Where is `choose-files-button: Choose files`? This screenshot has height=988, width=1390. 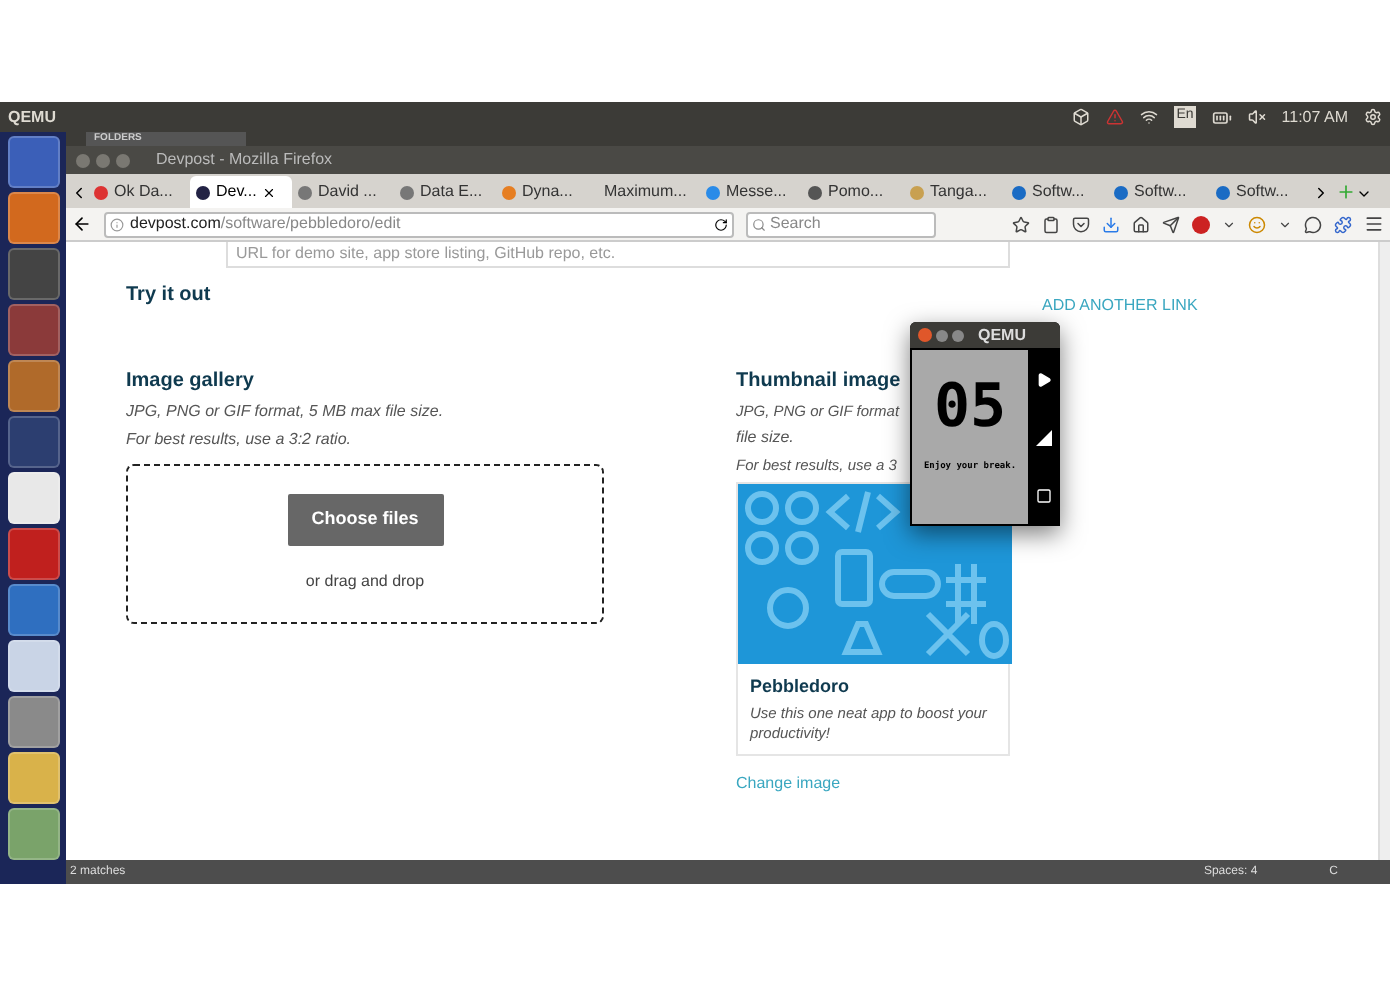
choose-files-button: Choose files is located at coordinates (365, 520).